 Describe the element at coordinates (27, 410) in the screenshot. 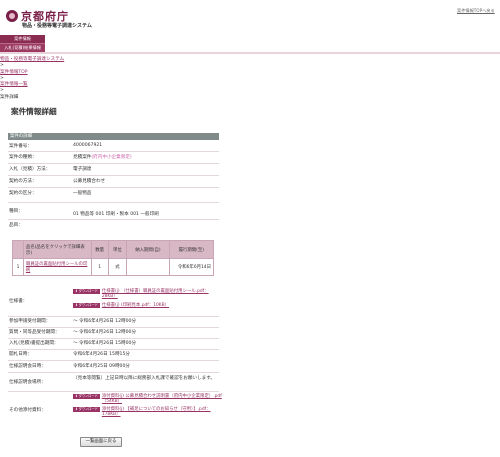

I see `detail-label: その他添付資料：` at that location.